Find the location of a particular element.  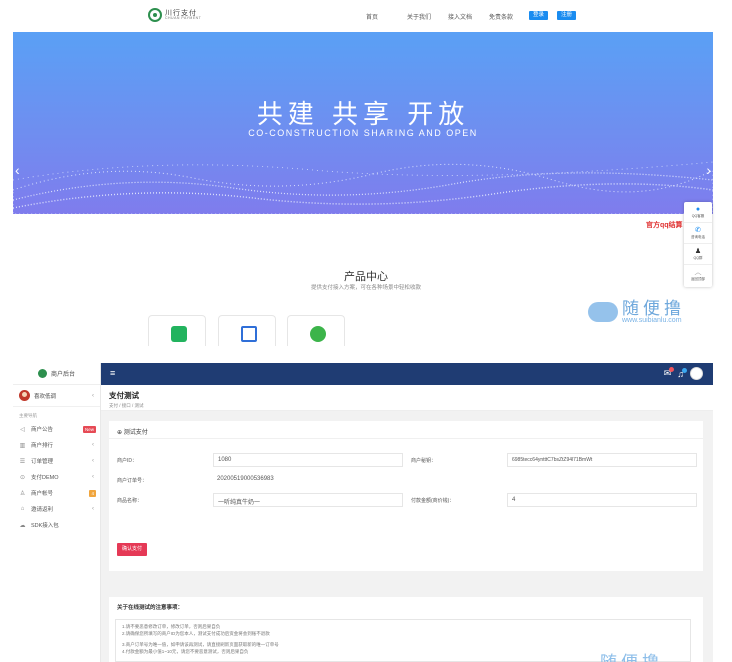

card-title: ⊕ 测试支付 is located at coordinates (406, 430).